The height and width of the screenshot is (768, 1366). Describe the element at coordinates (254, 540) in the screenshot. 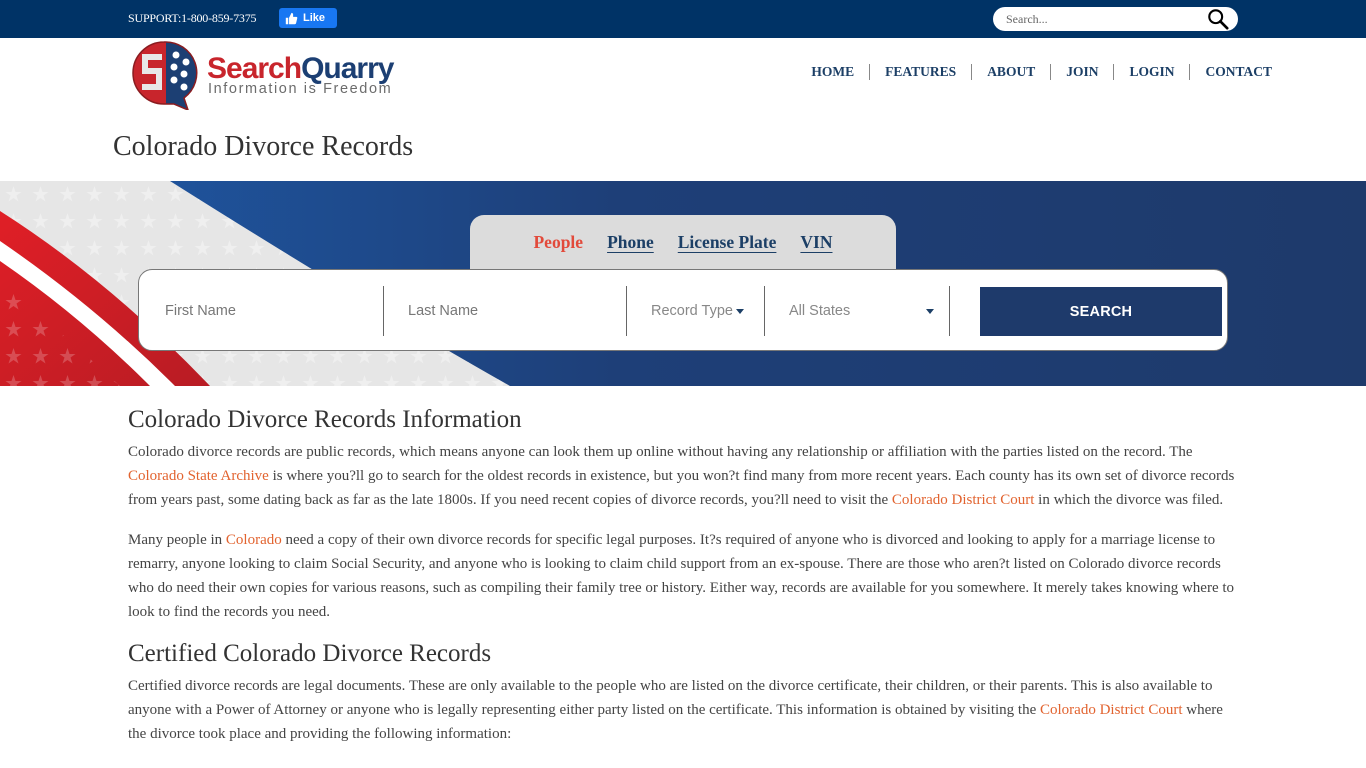

I see `colorado-link: Colorado` at that location.